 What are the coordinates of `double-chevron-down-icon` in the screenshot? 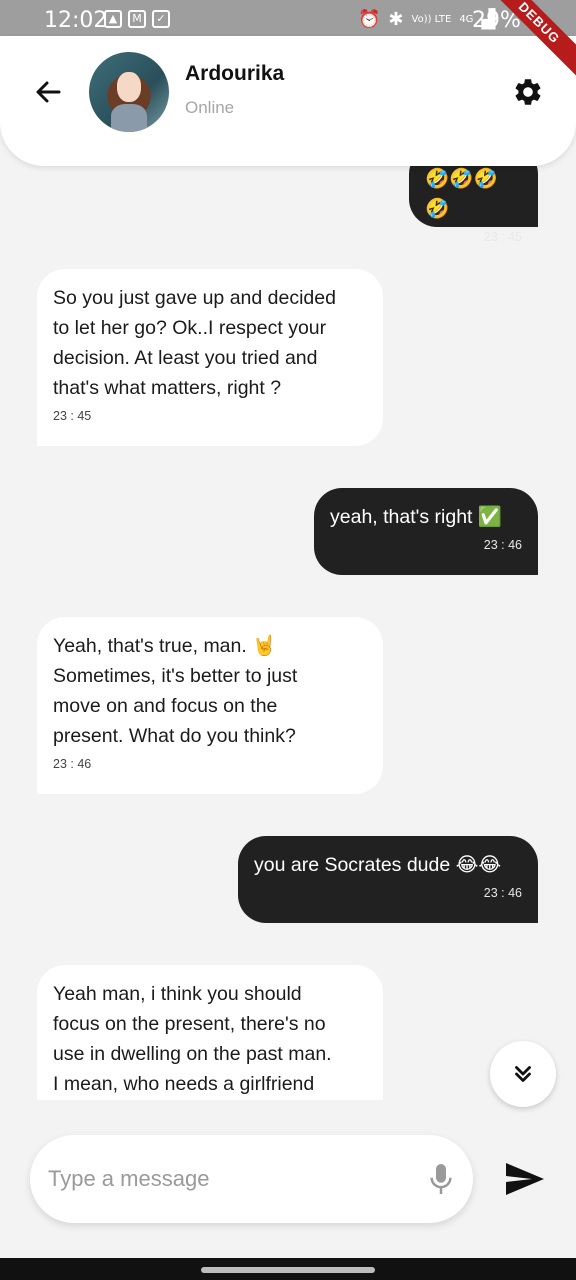 It's located at (523, 1074).